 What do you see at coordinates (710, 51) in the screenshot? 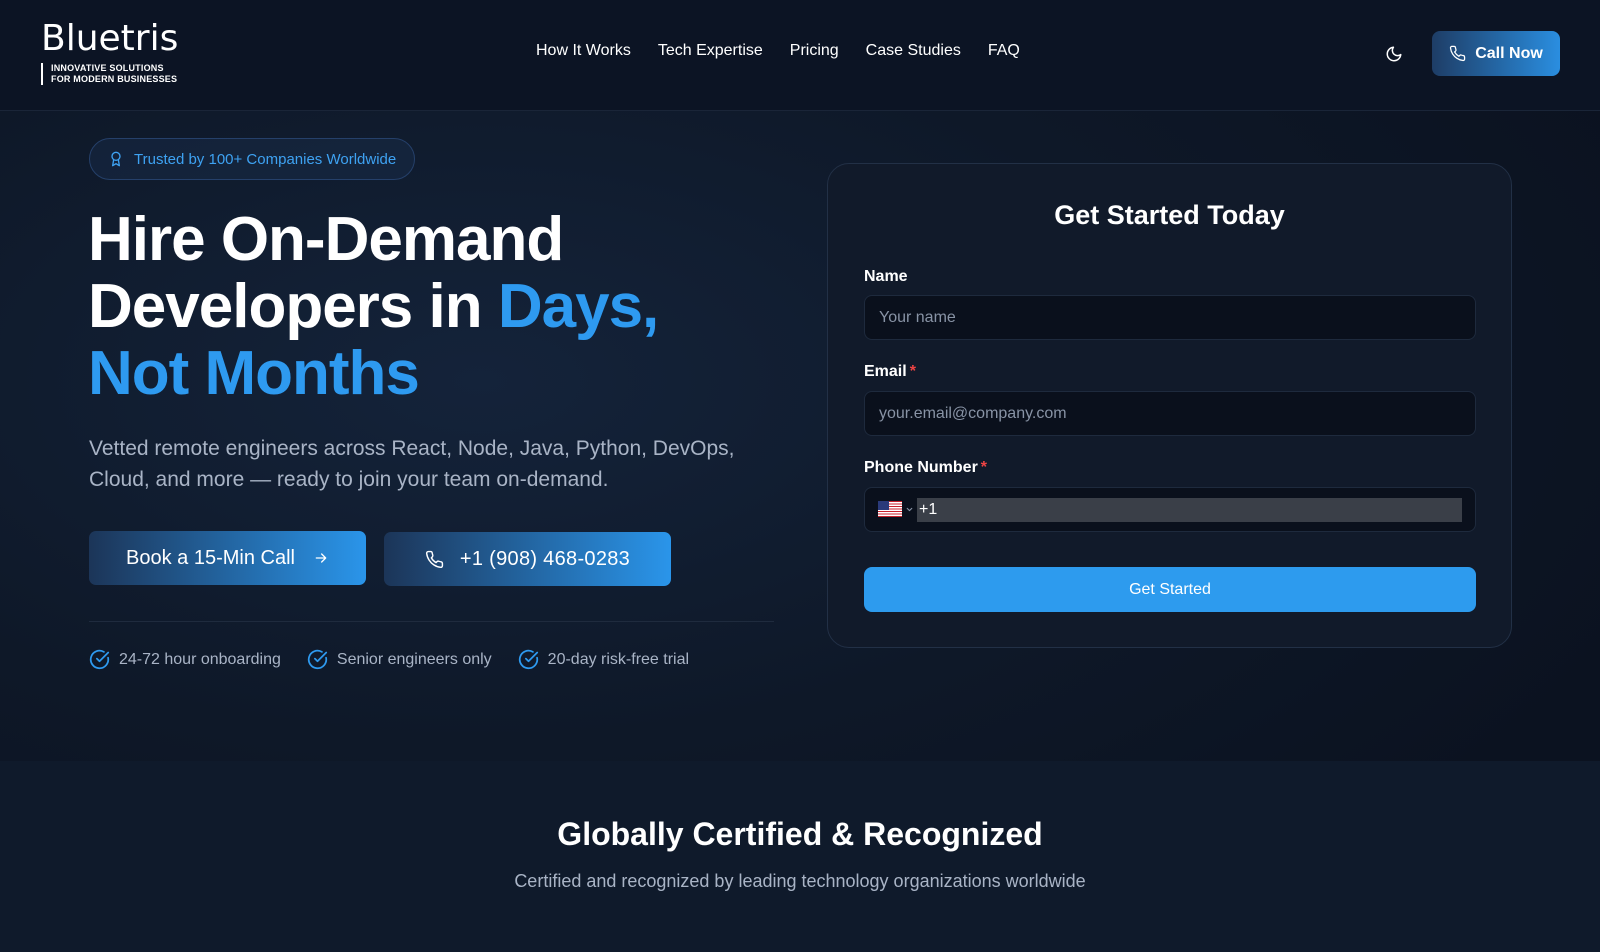
I see `nav-link-tech-expertise: Tech Expertise` at bounding box center [710, 51].